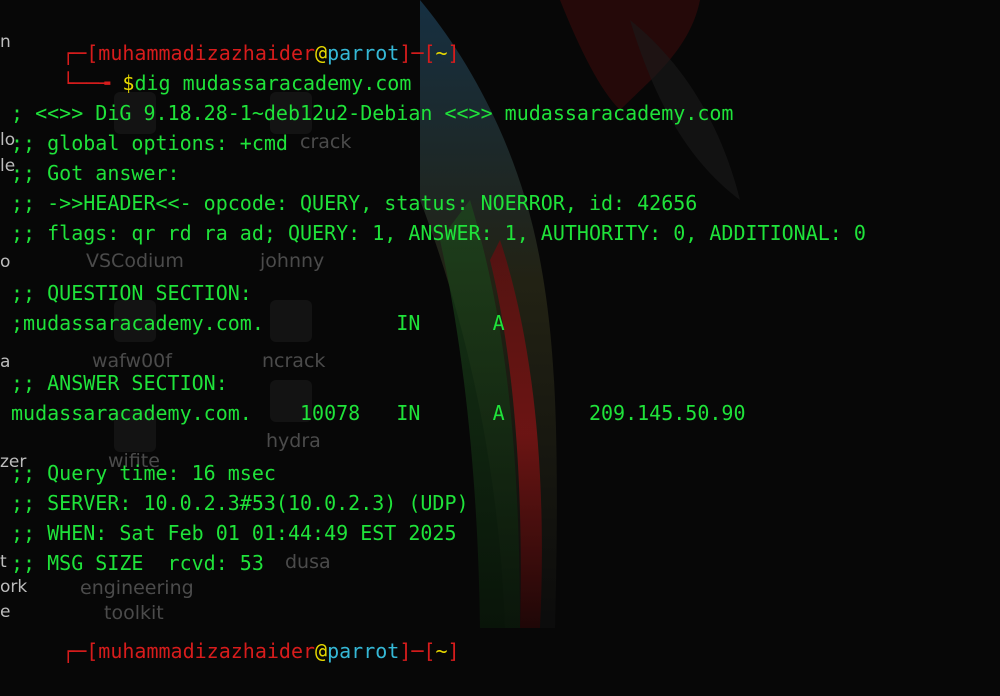  What do you see at coordinates (417, 651) in the screenshot?
I see `prompt-mid: ]─[` at bounding box center [417, 651].